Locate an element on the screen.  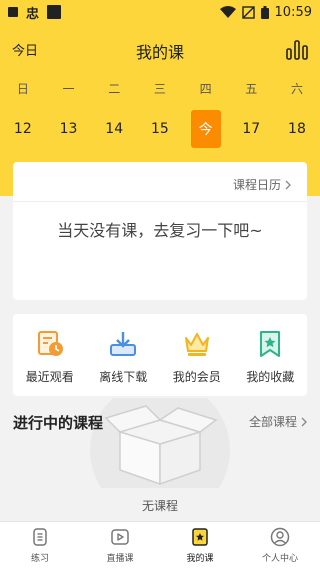
status-time: 10:59 is located at coordinates (293, 12).